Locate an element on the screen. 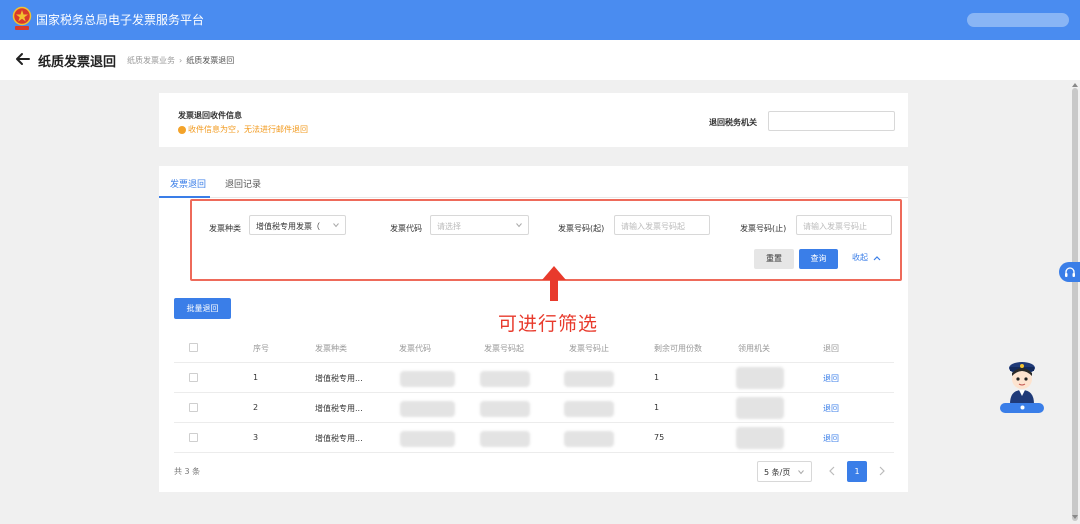 The height and width of the screenshot is (524, 1080). page-1-button: 1 is located at coordinates (857, 471).